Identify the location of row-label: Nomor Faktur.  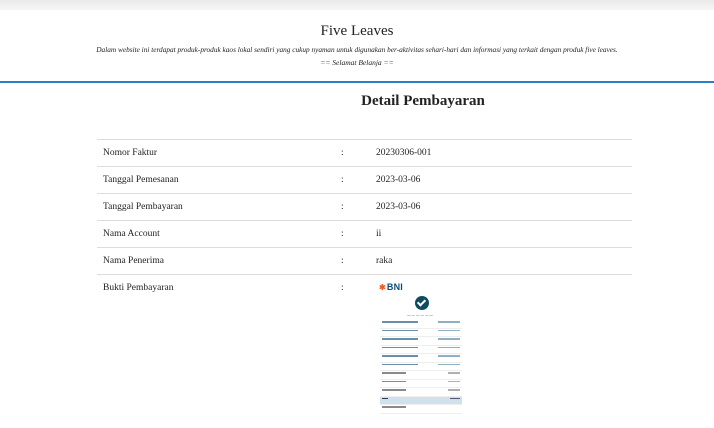
(219, 153).